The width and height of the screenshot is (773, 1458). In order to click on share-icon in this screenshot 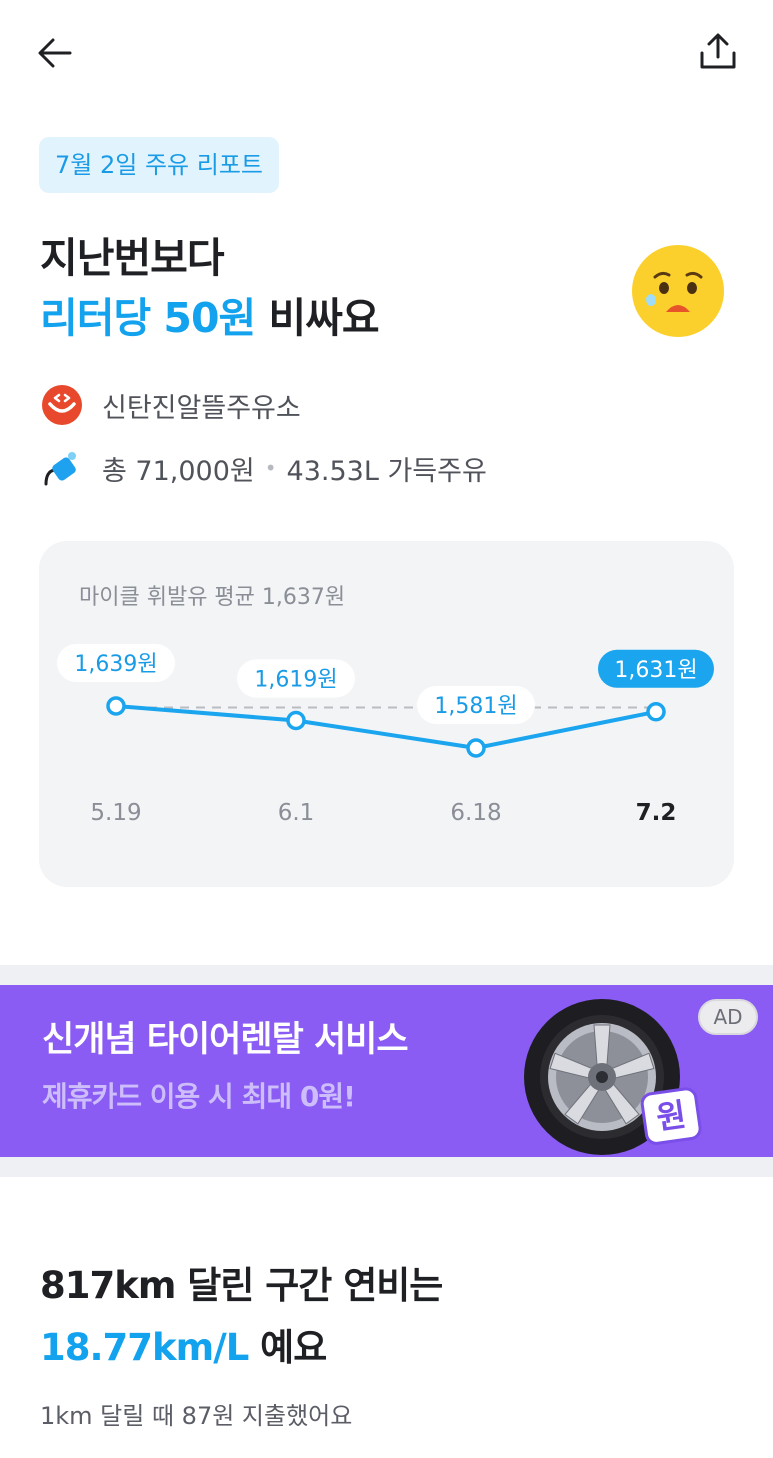, I will do `click(718, 51)`.